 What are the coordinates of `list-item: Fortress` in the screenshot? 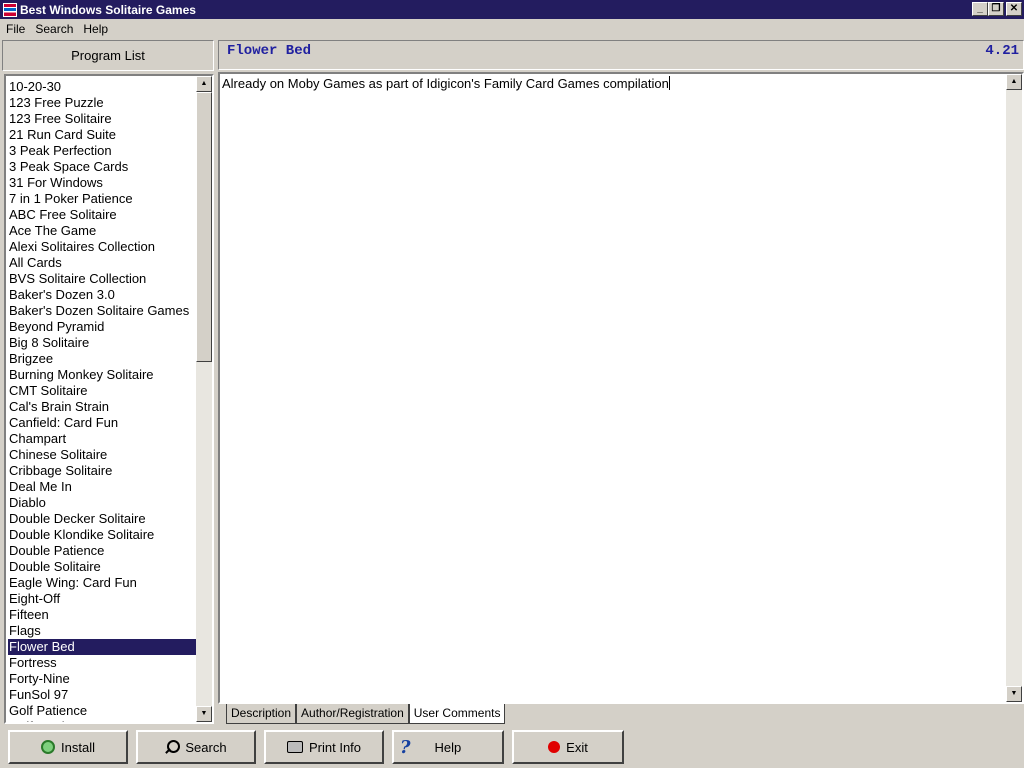 It's located at (102, 663).